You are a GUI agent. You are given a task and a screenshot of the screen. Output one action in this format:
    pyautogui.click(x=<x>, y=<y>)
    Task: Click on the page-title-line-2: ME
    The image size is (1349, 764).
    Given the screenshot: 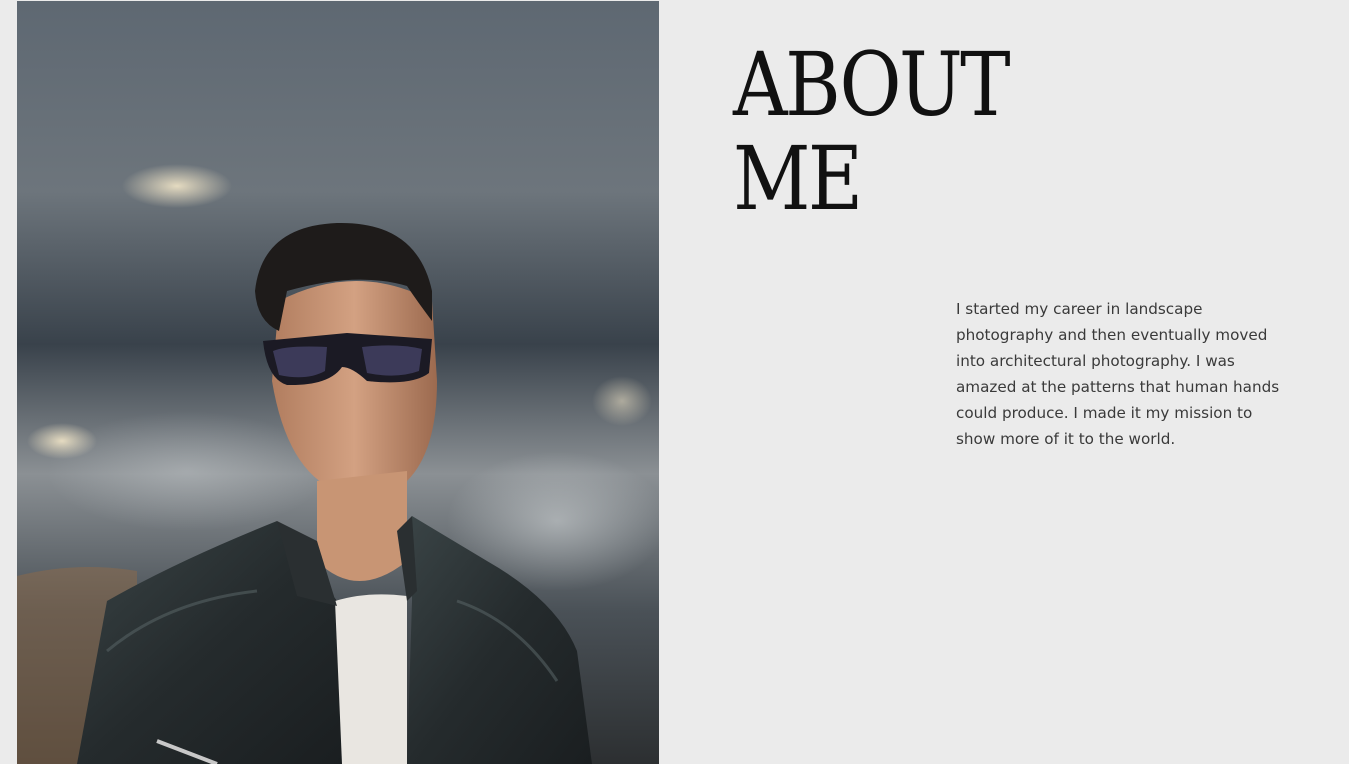 What is the action you would take?
    pyautogui.click(x=798, y=178)
    